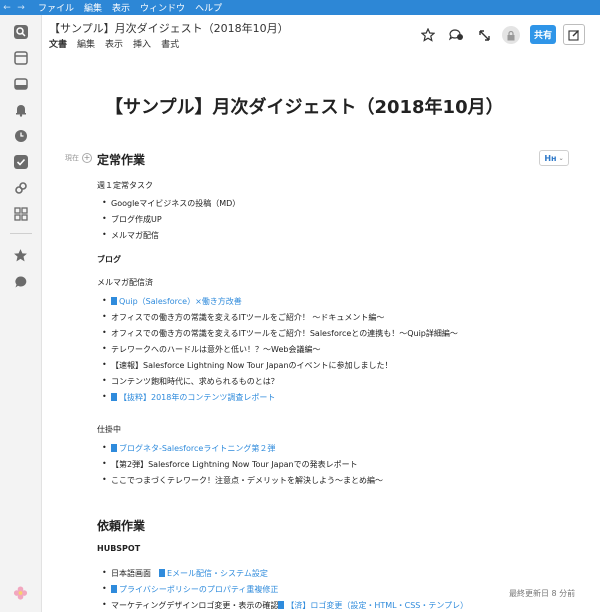 This screenshot has width=600, height=612. What do you see at coordinates (561, 158) in the screenshot?
I see `chevron-down-icon: ⌄` at bounding box center [561, 158].